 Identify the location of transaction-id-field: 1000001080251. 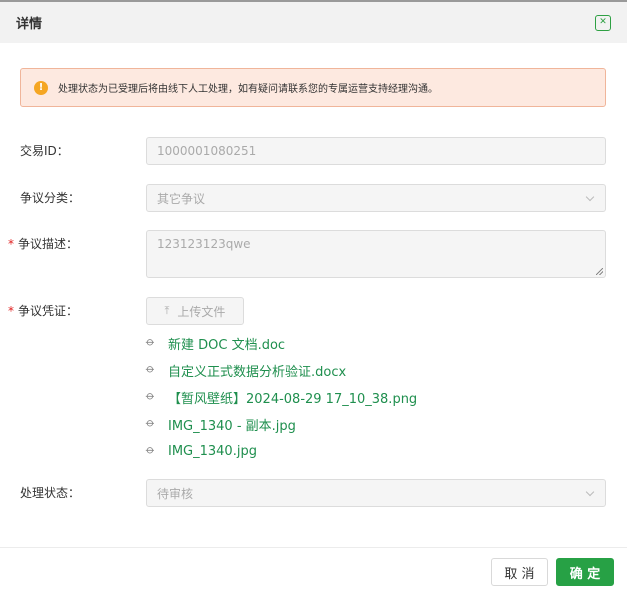
(376, 151).